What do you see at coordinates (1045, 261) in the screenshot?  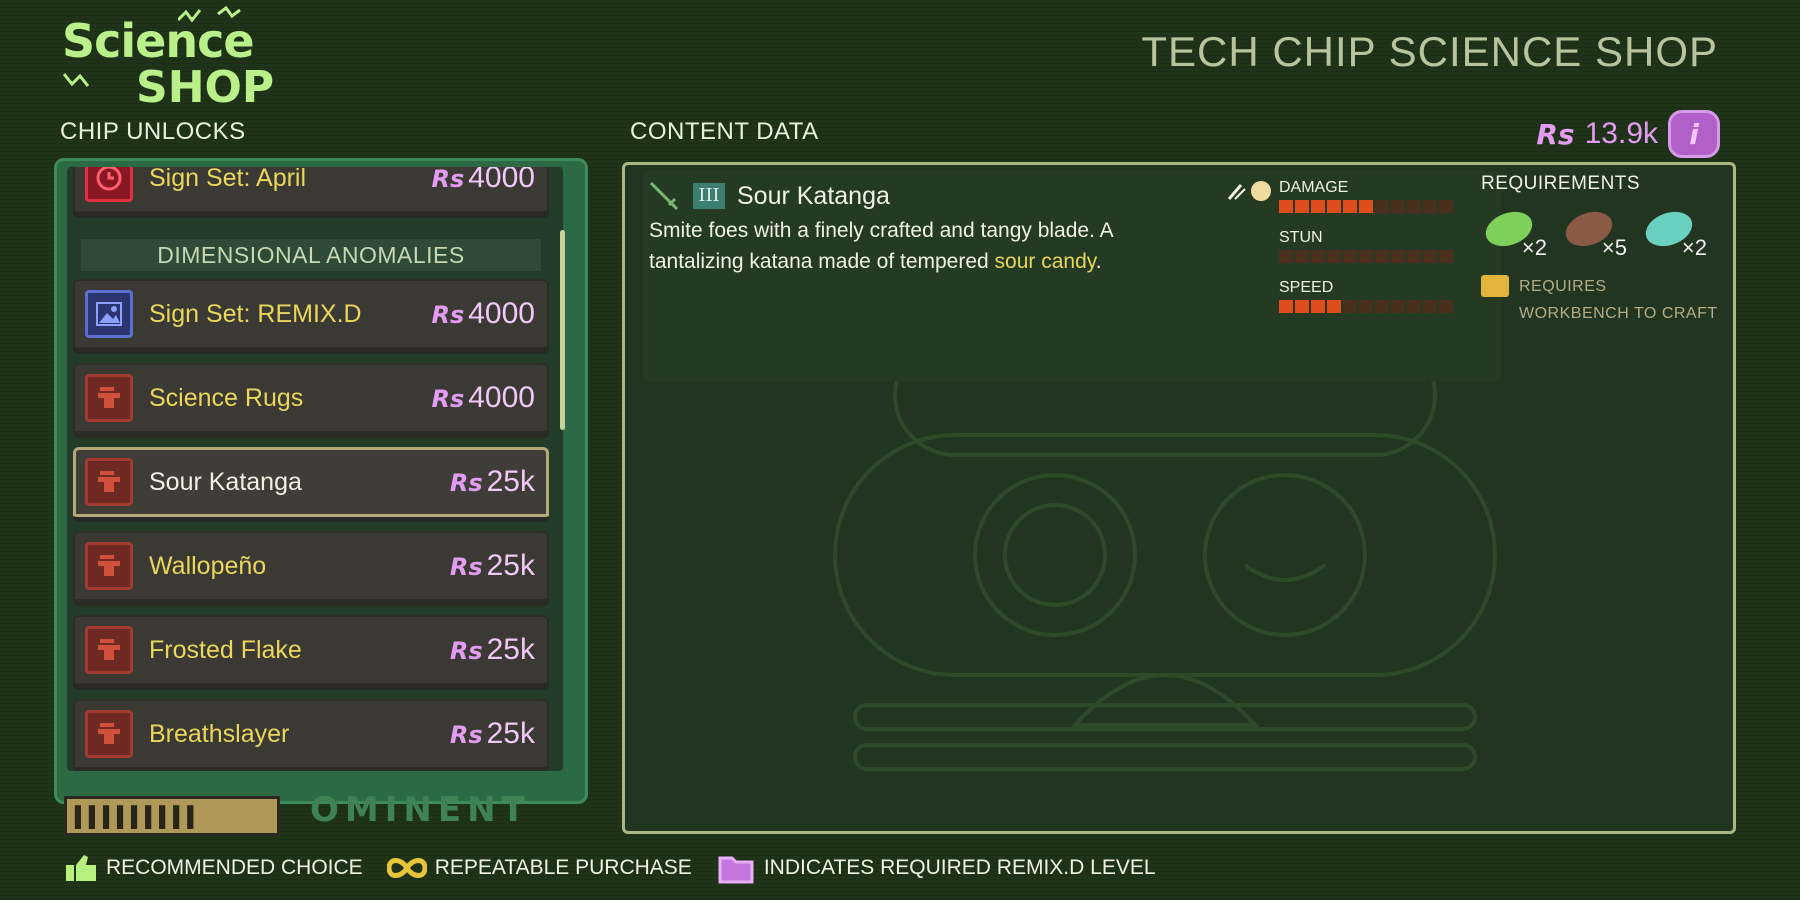 I see `item-description-highlight: sour candy` at bounding box center [1045, 261].